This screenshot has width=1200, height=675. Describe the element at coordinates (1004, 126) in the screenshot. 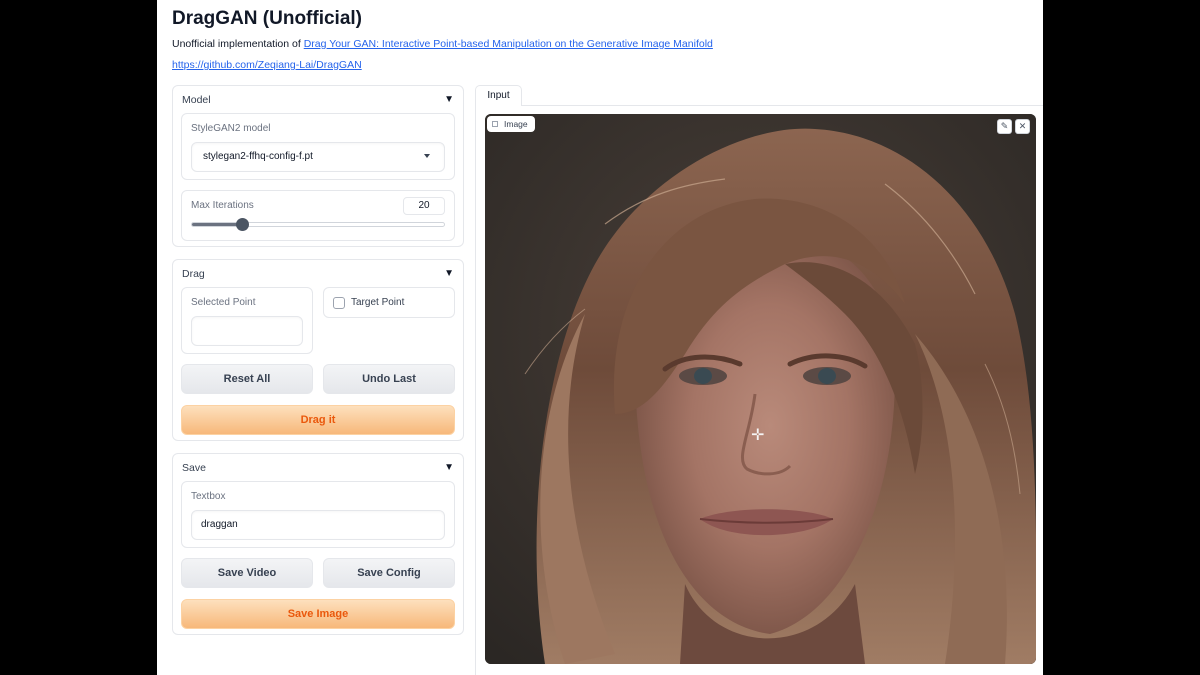

I see `pencil-icon: ✎` at that location.